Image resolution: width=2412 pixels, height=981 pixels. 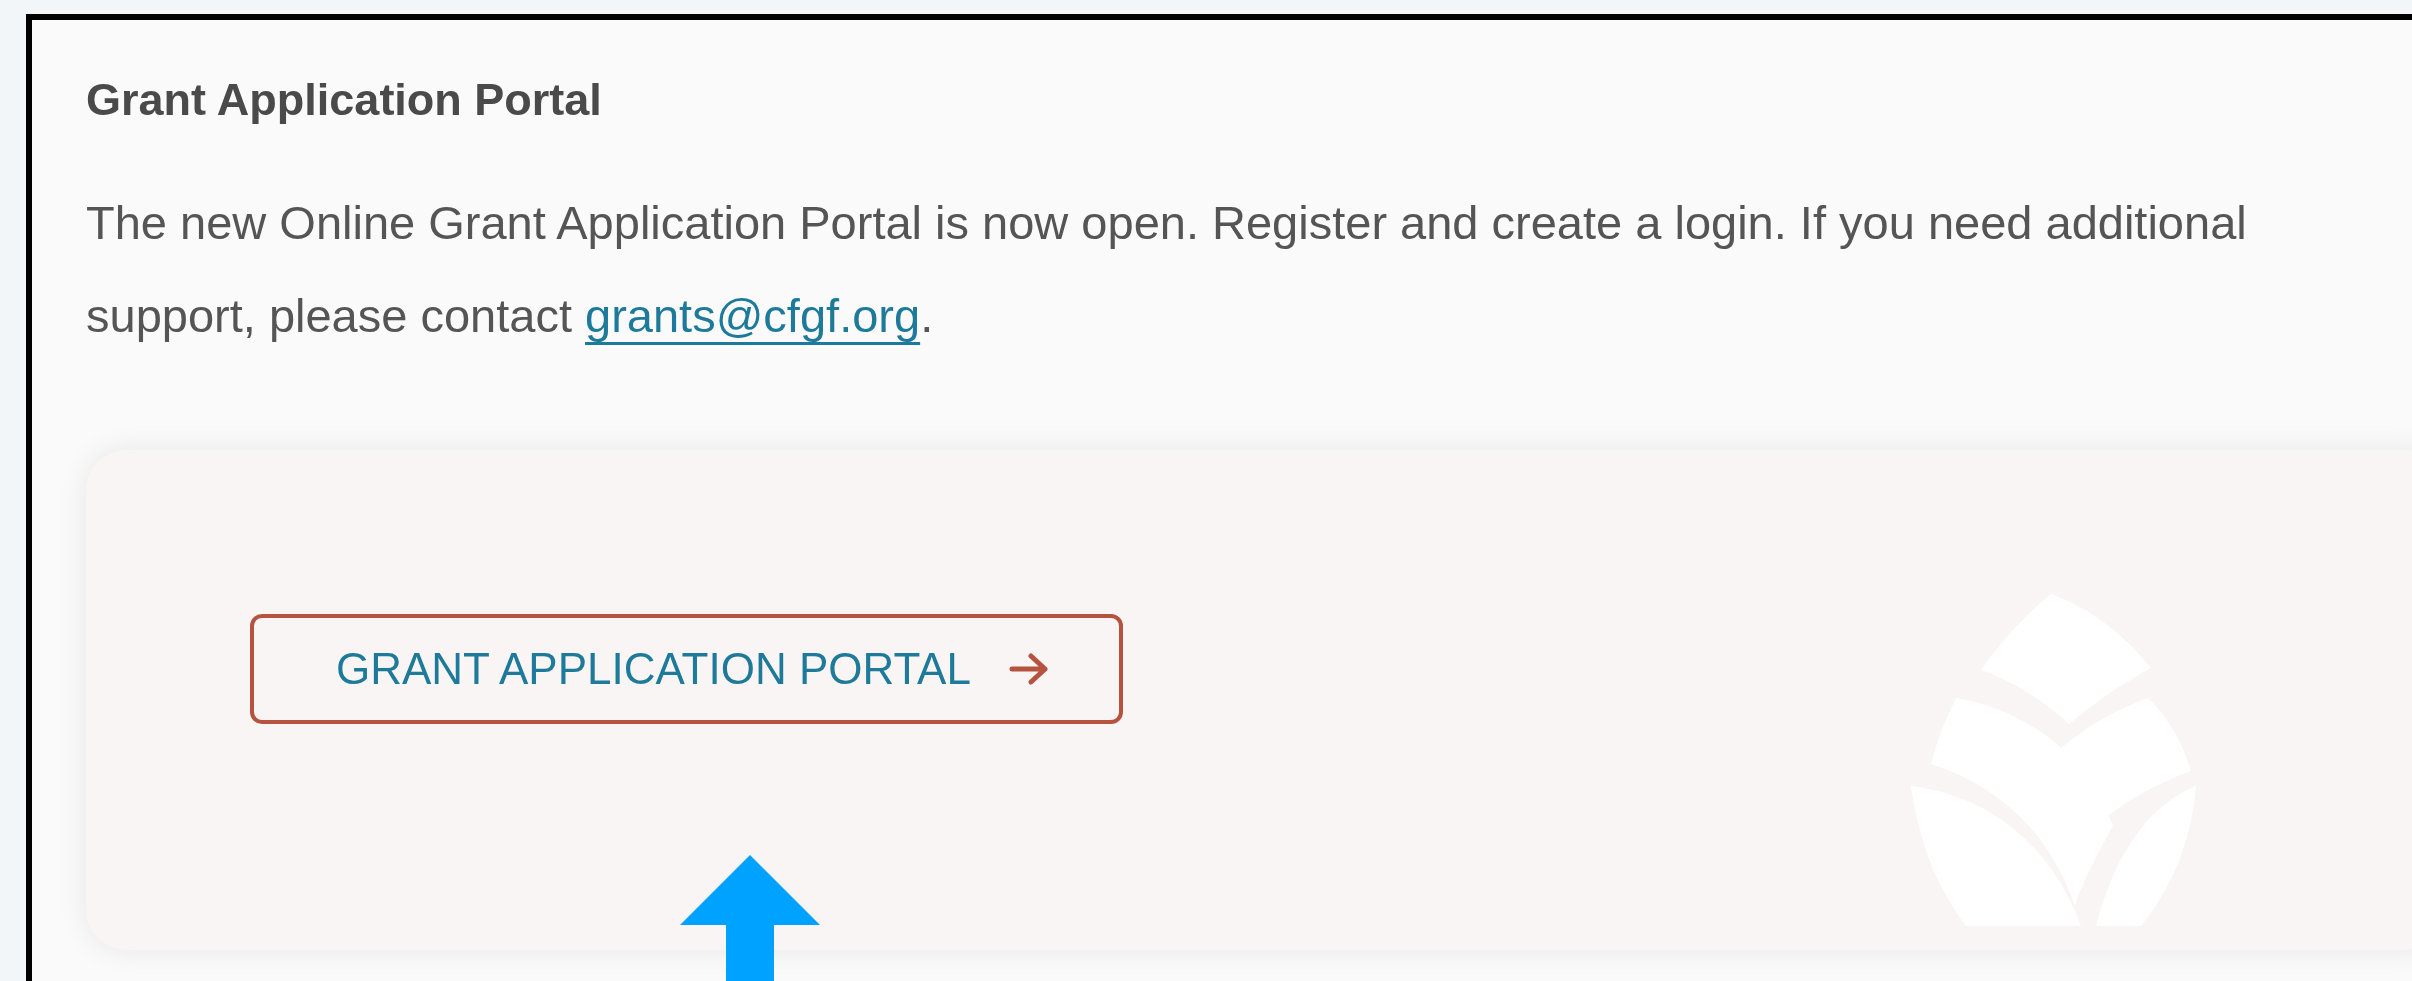 I want to click on arrow-right-icon, so click(x=1028, y=669).